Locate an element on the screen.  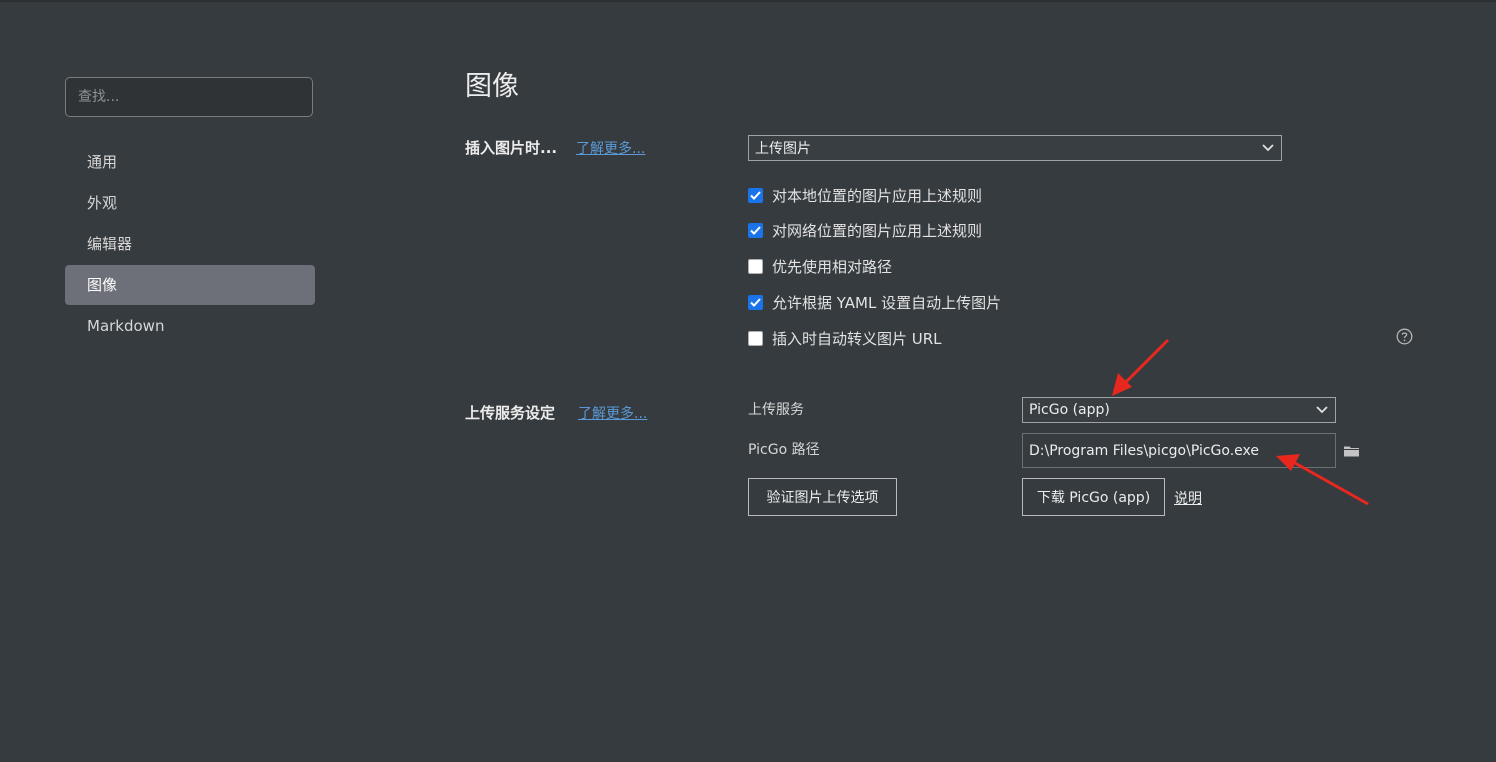
option-apply-network: 对网络位置的图片应用上述规则 is located at coordinates (865, 230).